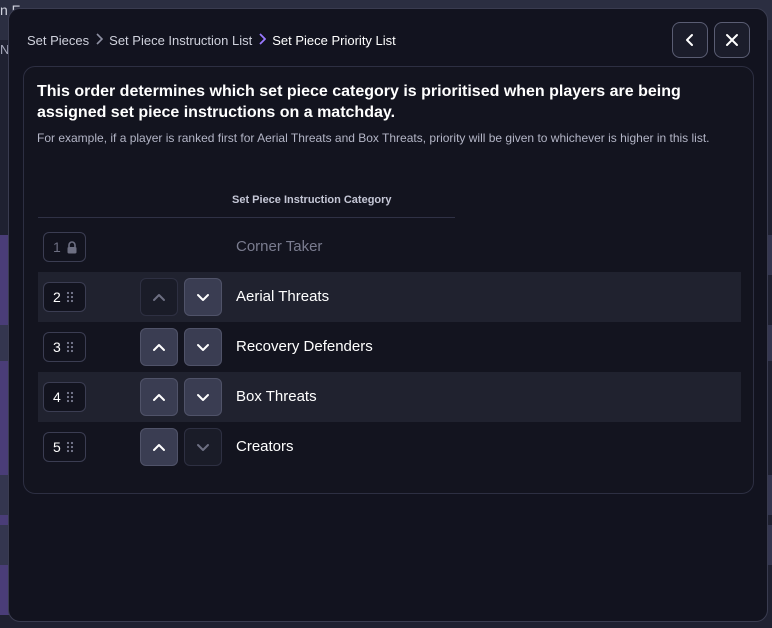 The height and width of the screenshot is (628, 772). What do you see at coordinates (389, 297) in the screenshot?
I see `priority-row: 2 Aerial Threats` at bounding box center [389, 297].